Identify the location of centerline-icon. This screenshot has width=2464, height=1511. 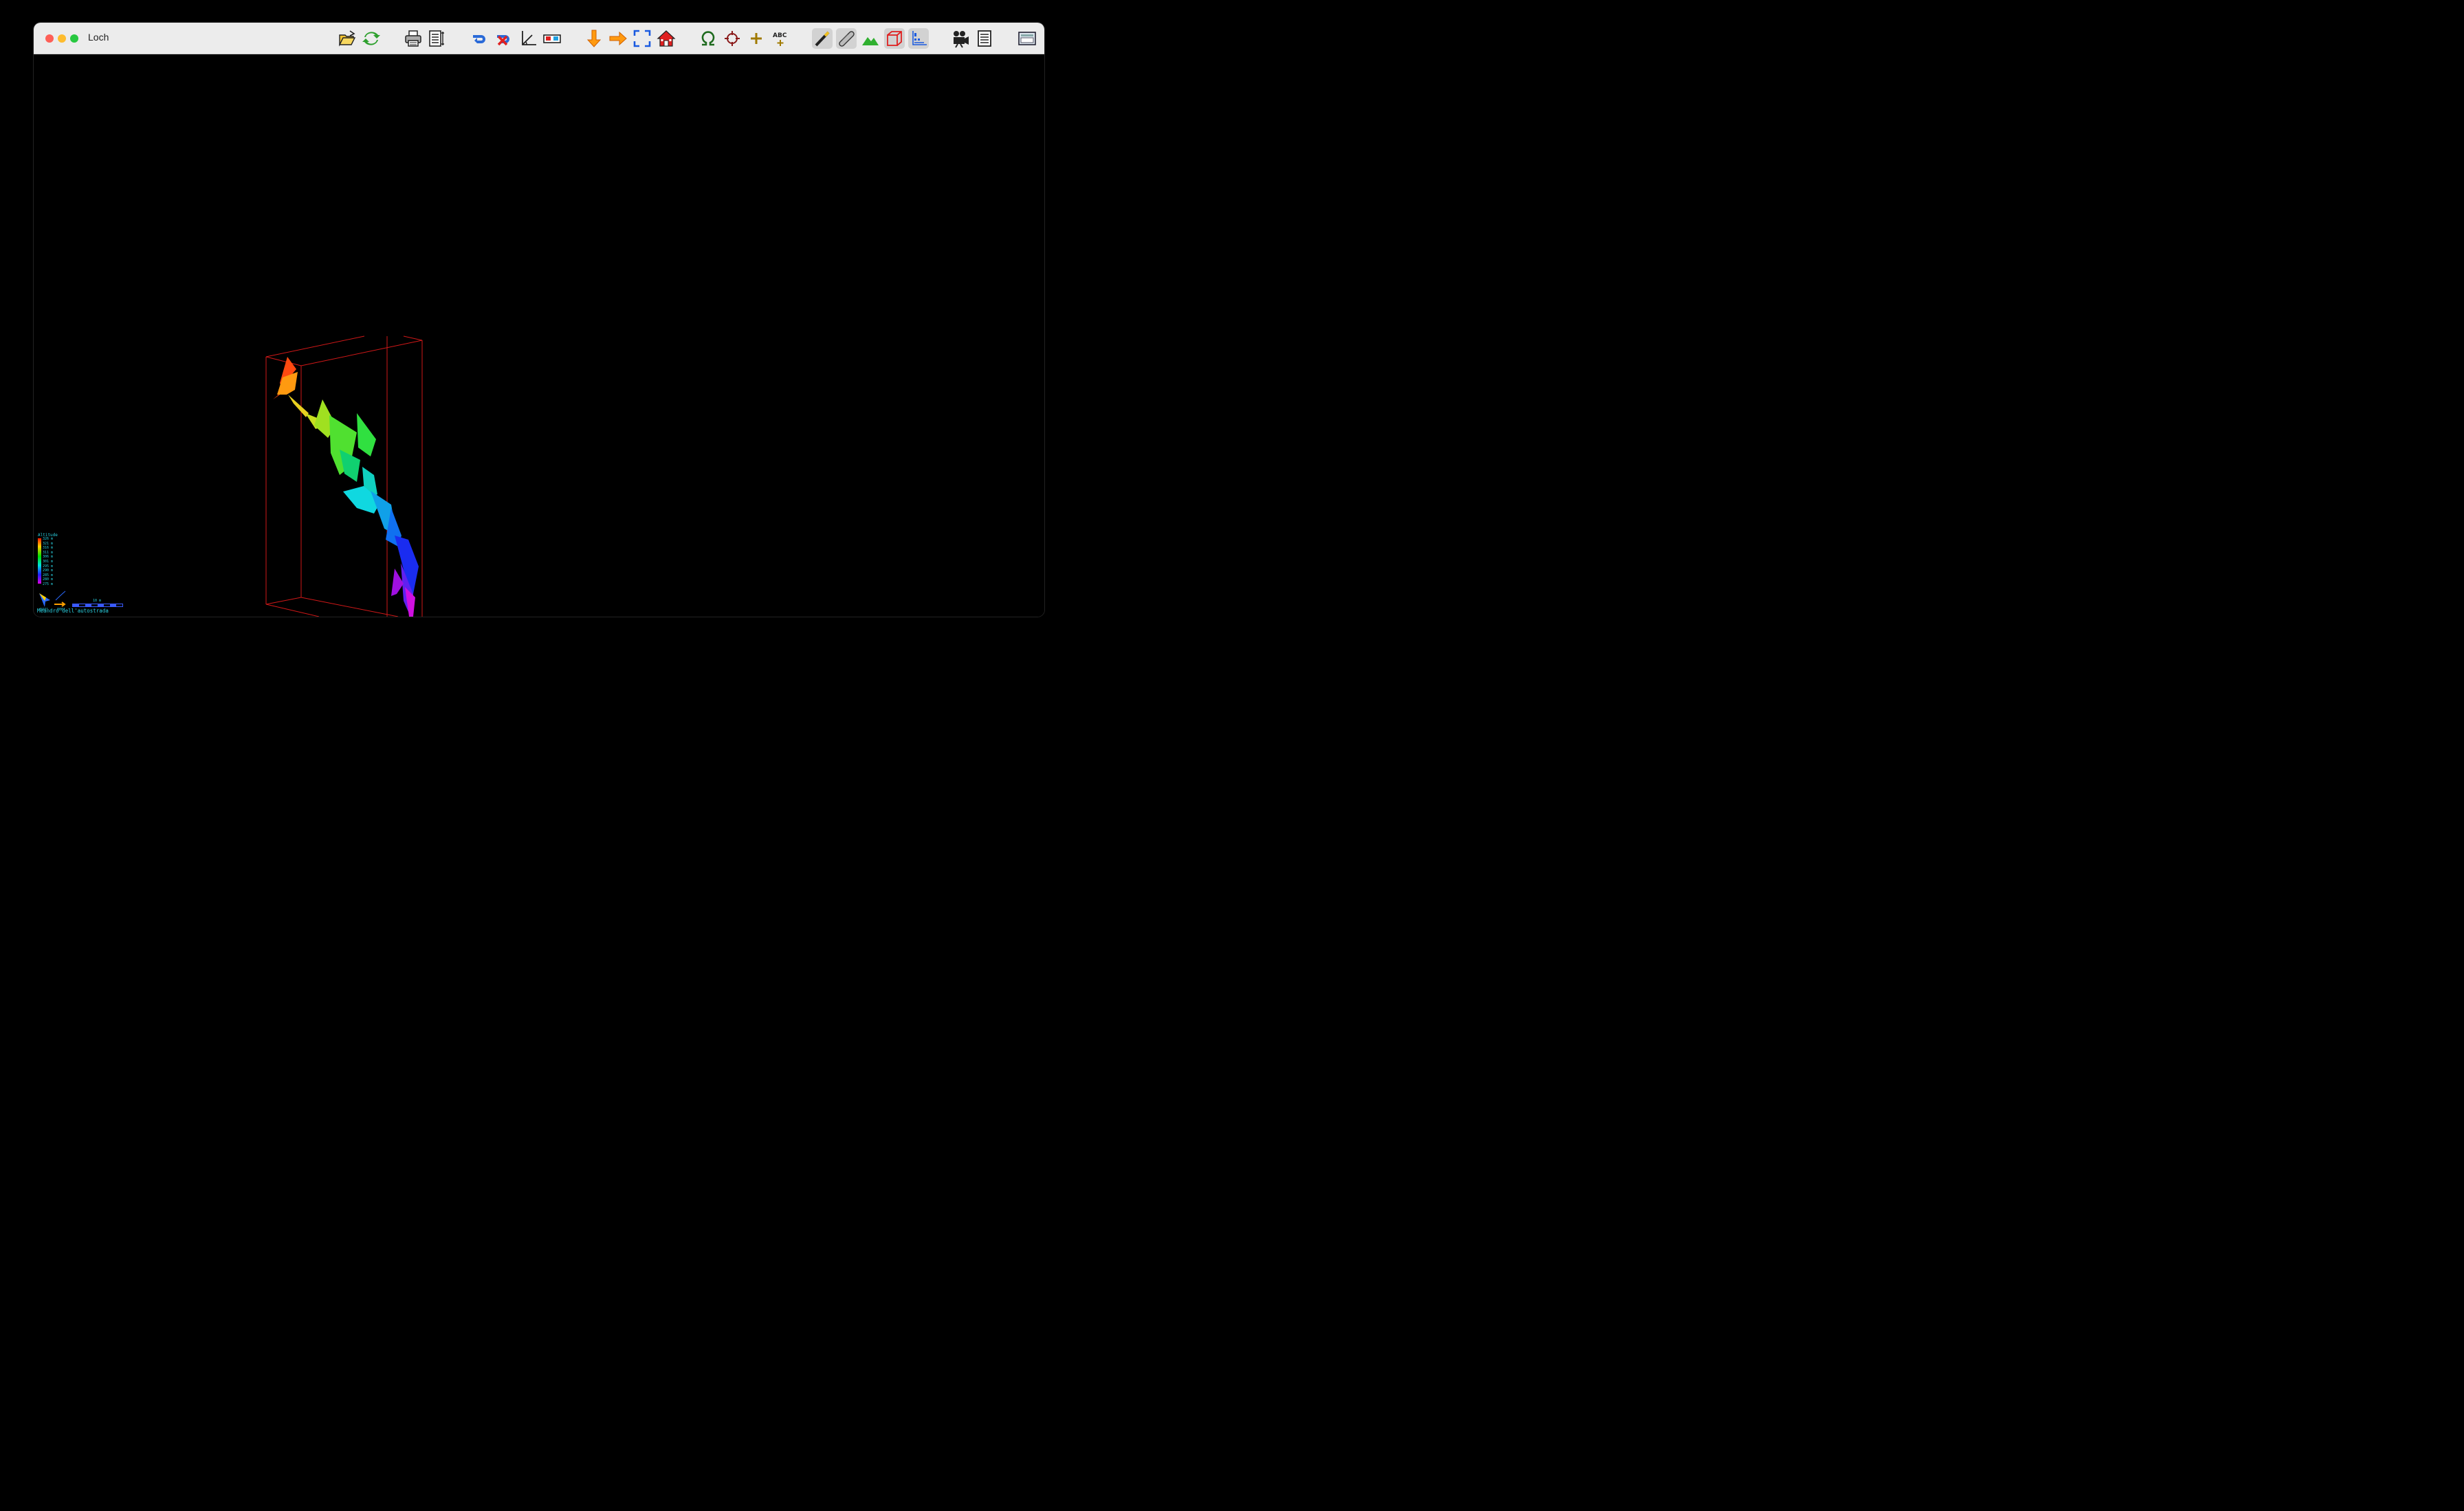
(823, 39).